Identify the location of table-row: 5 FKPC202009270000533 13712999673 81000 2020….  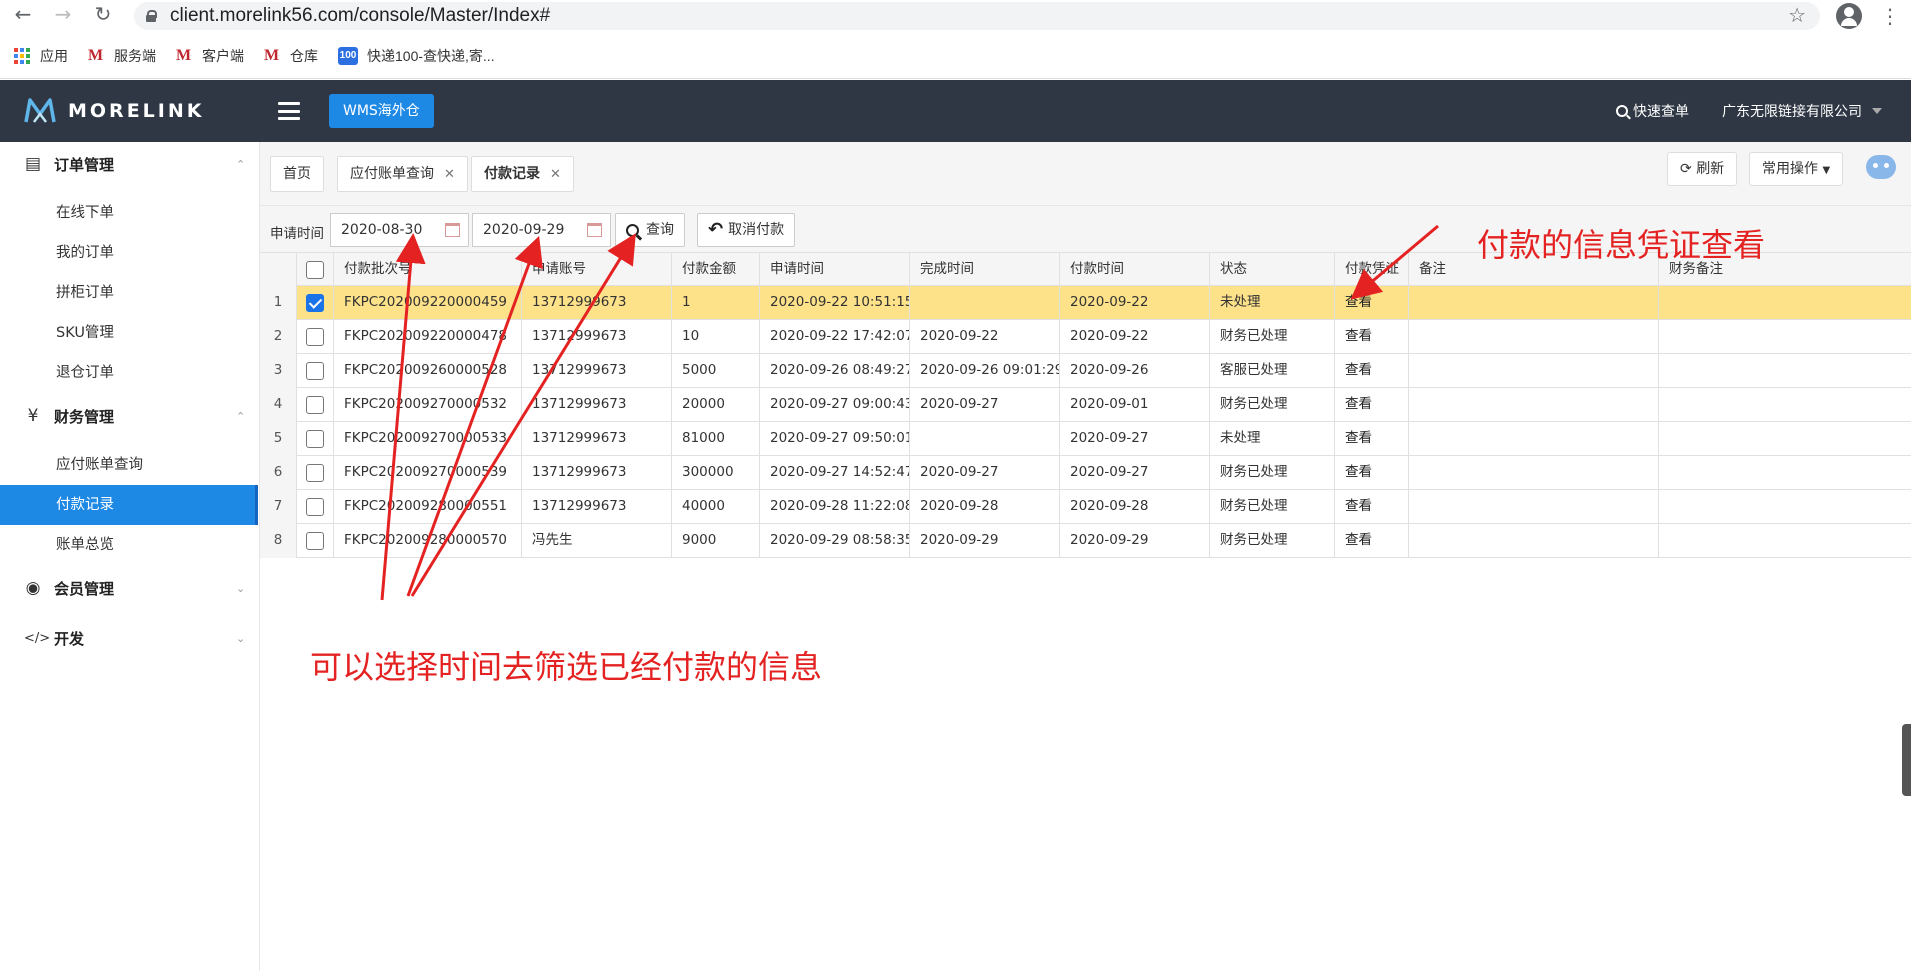
(1085, 439).